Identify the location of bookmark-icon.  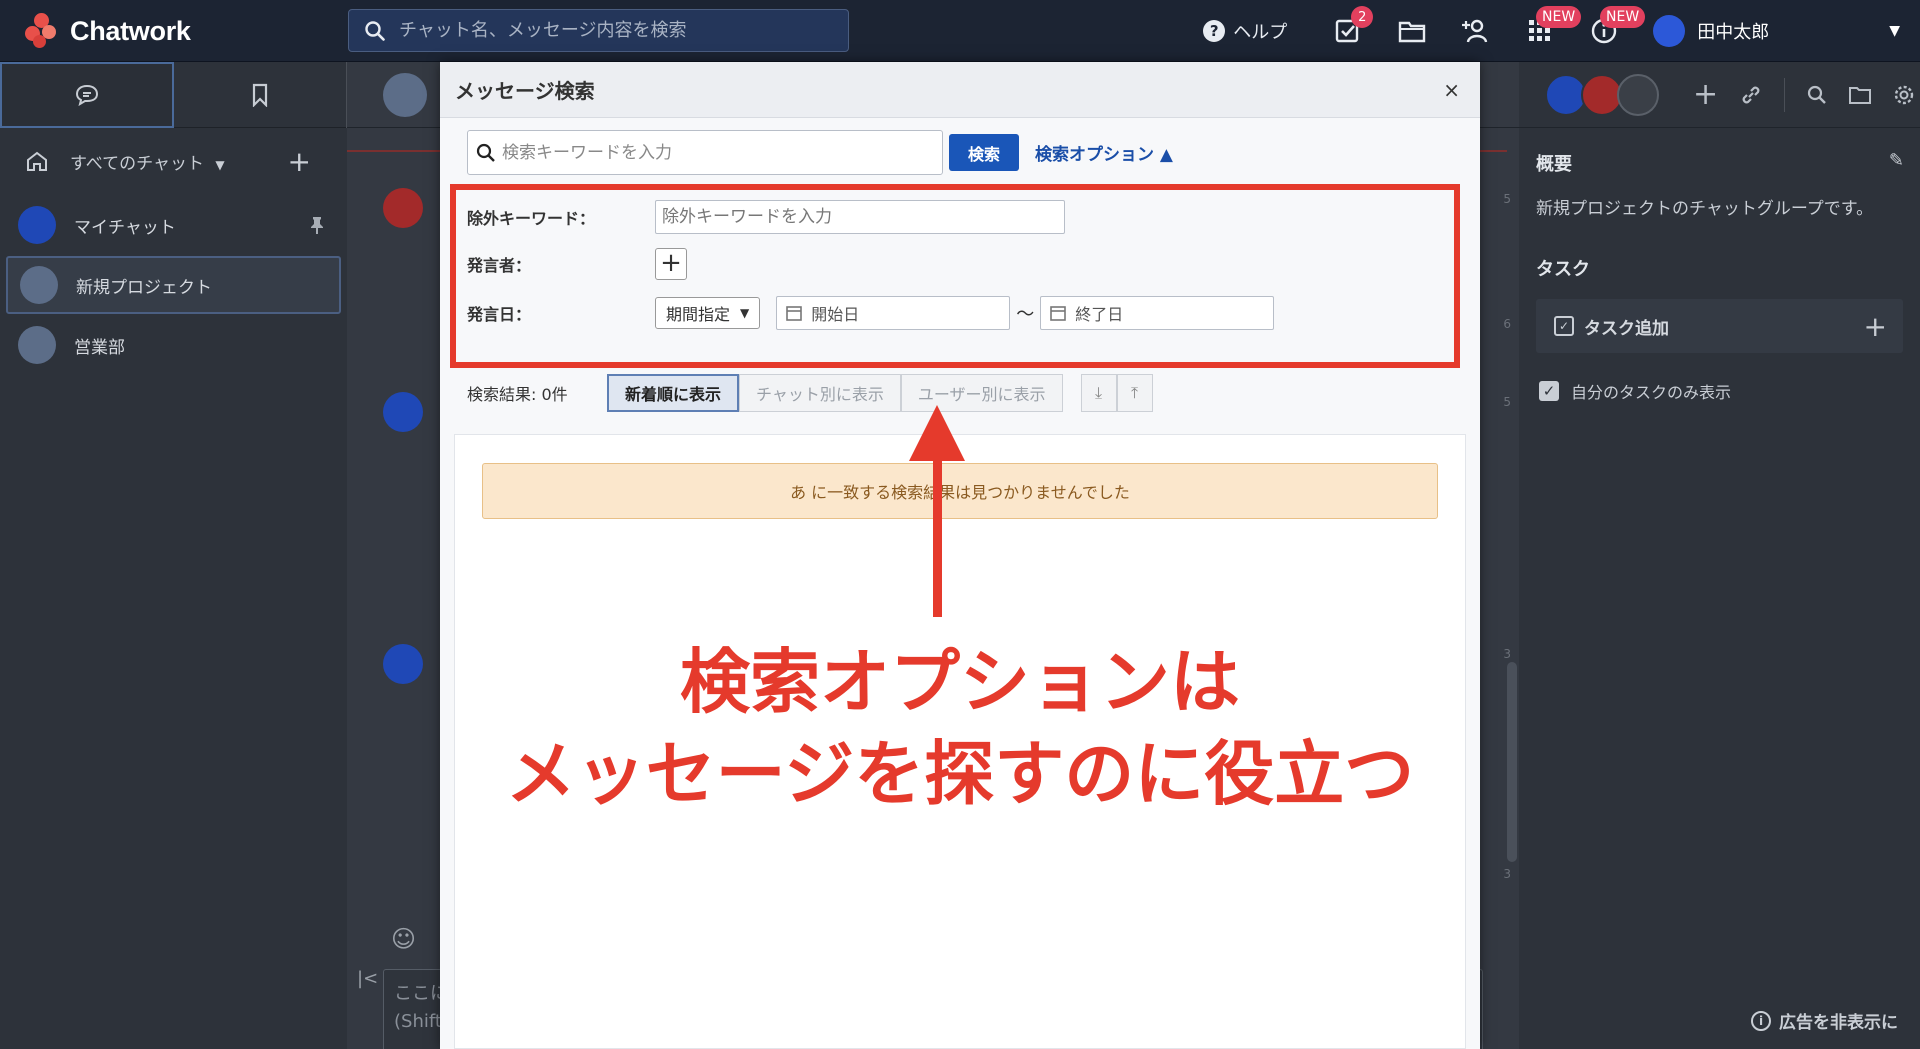
(259, 95).